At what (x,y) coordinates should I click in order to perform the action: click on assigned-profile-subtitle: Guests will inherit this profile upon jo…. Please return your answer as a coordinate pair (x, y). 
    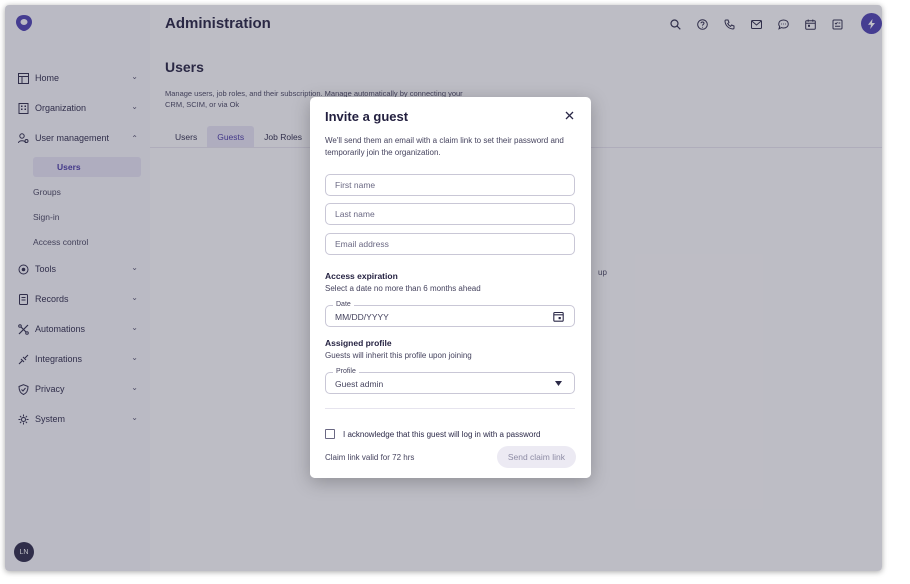
    Looking at the image, I should click on (398, 355).